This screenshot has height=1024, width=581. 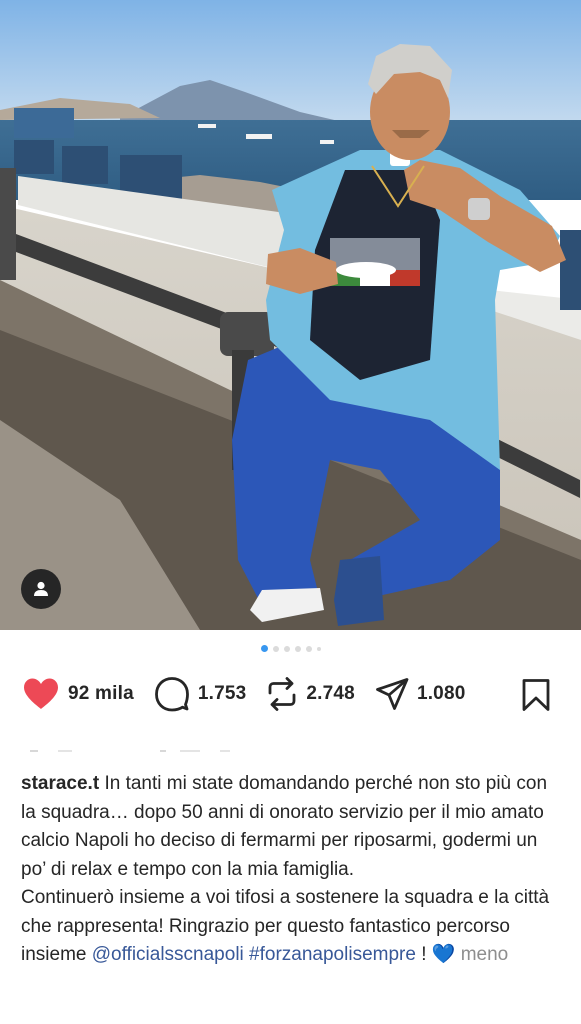 I want to click on share-button: 1.080, so click(x=420, y=694).